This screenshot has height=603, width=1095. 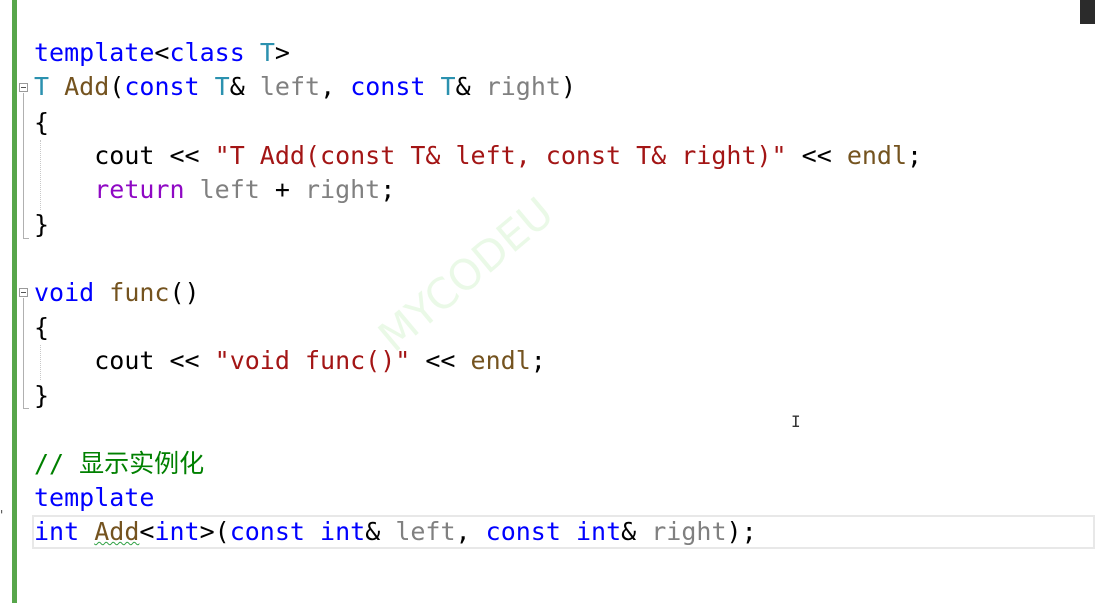 What do you see at coordinates (282, 52) in the screenshot?
I see `token-punct: >` at bounding box center [282, 52].